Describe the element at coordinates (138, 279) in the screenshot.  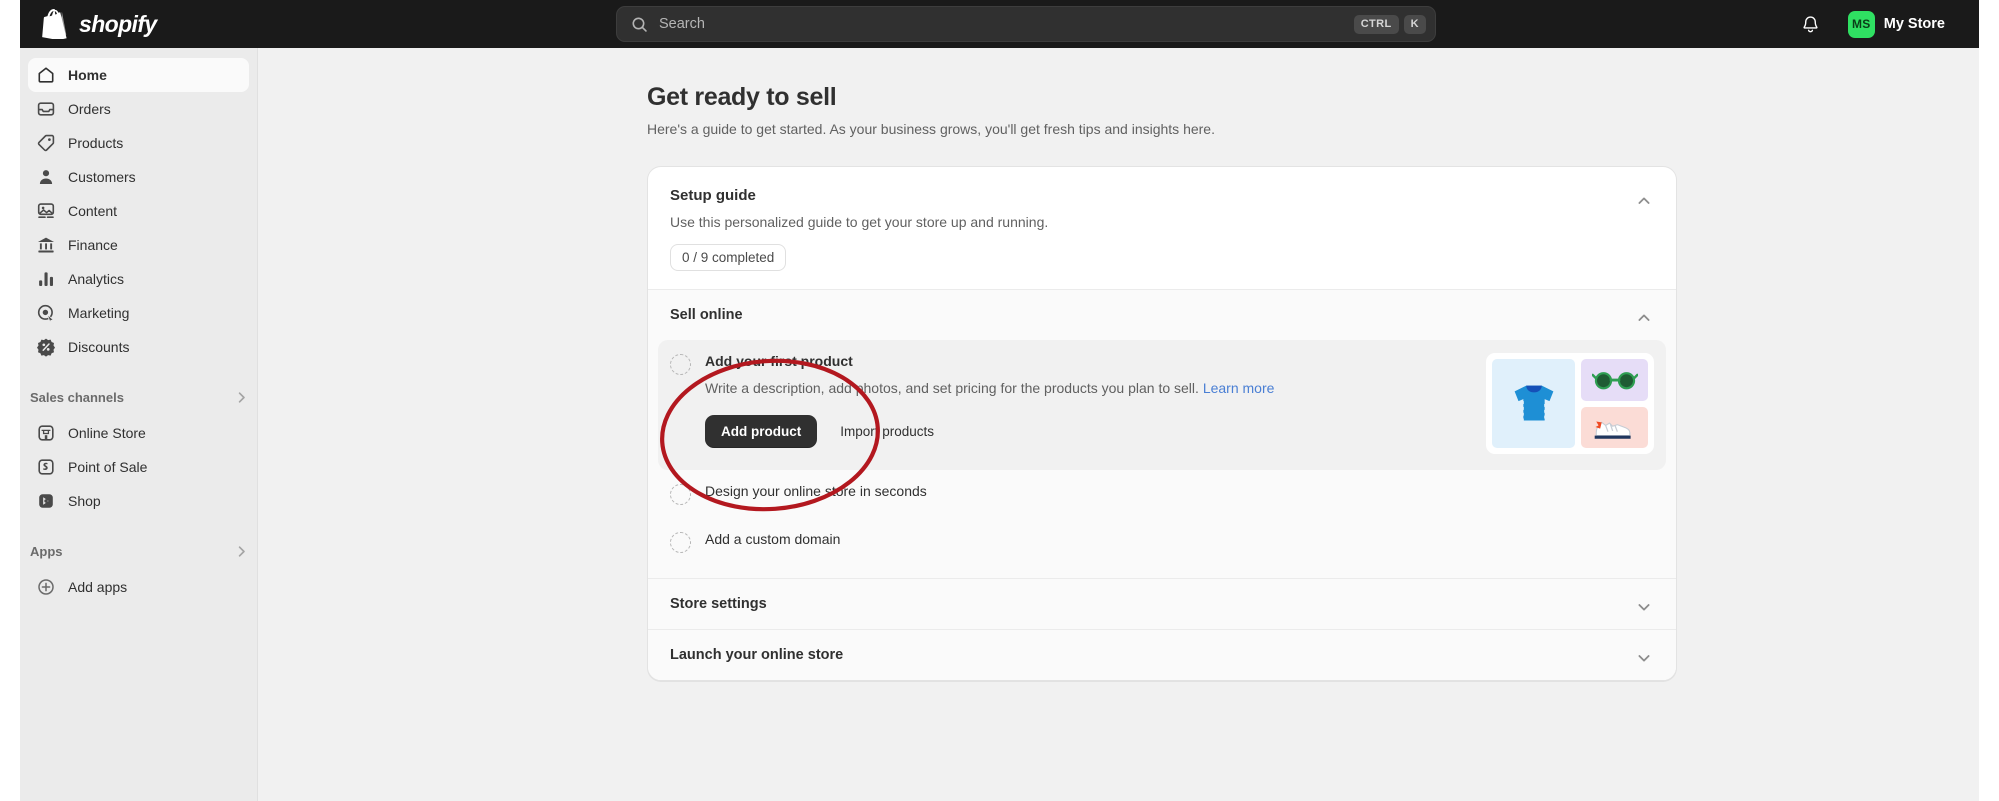
I see `sidebar-item-analytics: Analytics` at that location.